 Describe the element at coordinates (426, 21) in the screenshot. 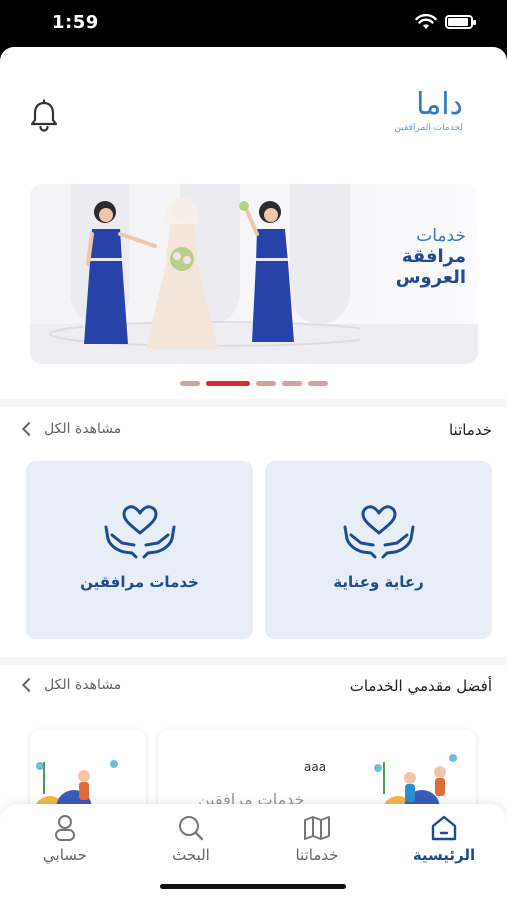

I see `wifi-icon` at that location.